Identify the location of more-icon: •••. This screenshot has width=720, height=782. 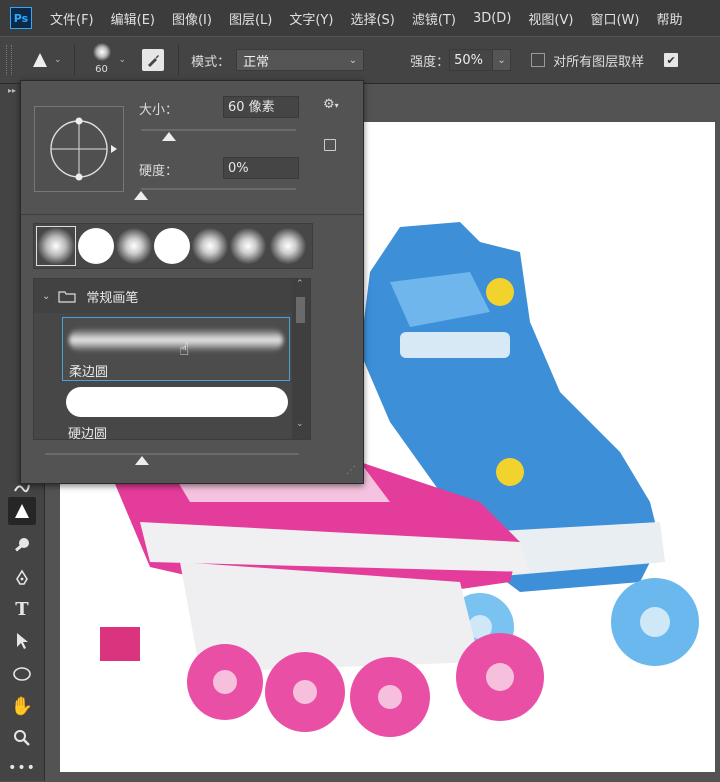
(22, 768).